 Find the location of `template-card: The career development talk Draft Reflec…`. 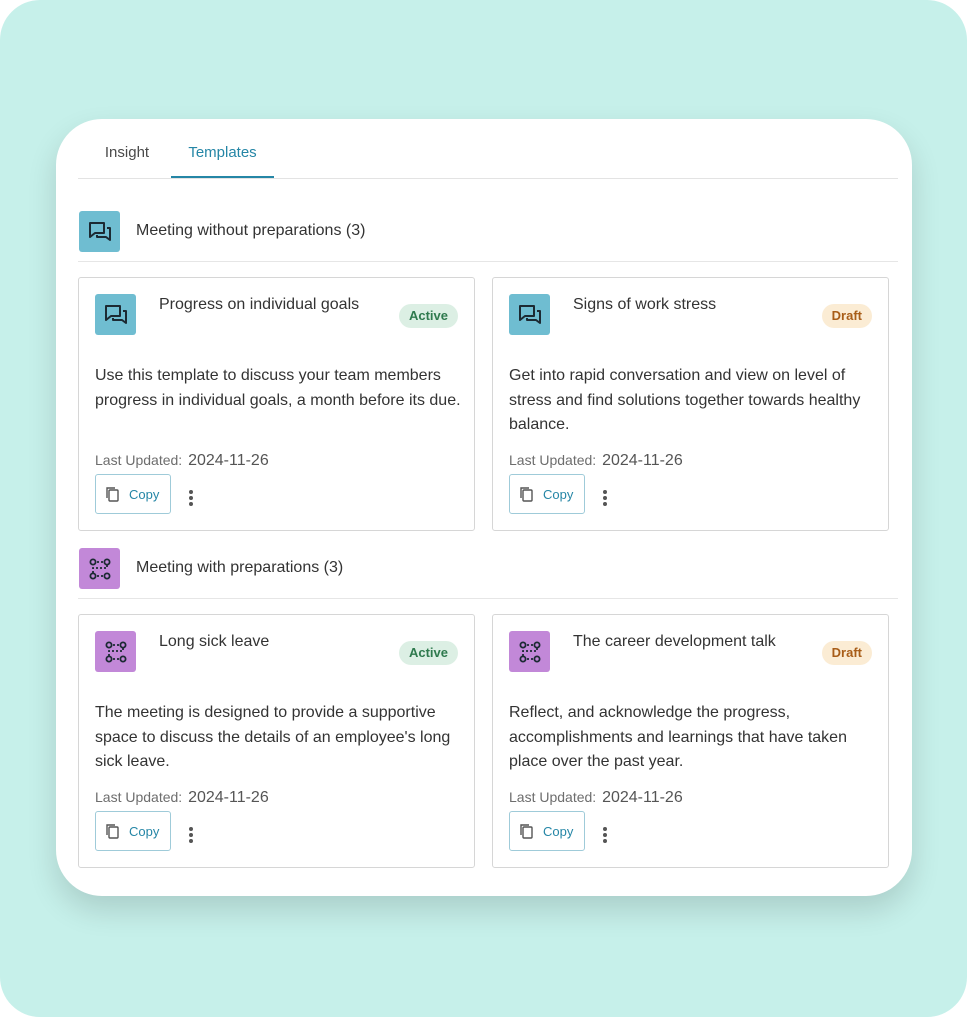

template-card: The career development talk Draft Reflec… is located at coordinates (690, 741).